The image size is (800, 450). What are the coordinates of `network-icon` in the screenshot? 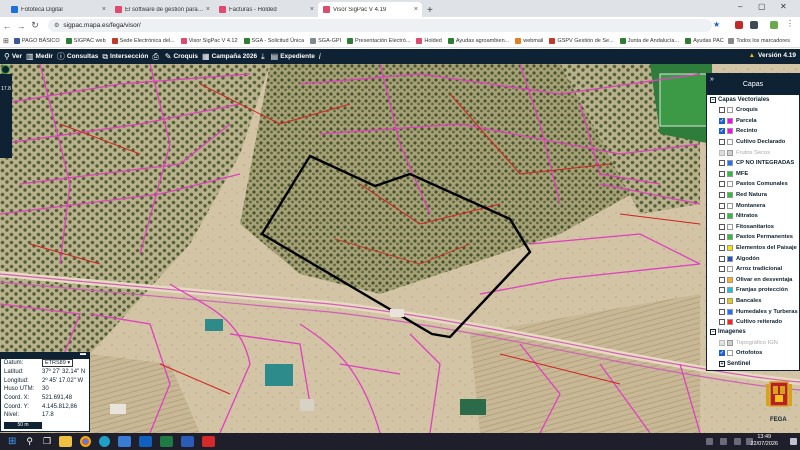 It's located at (723, 441).